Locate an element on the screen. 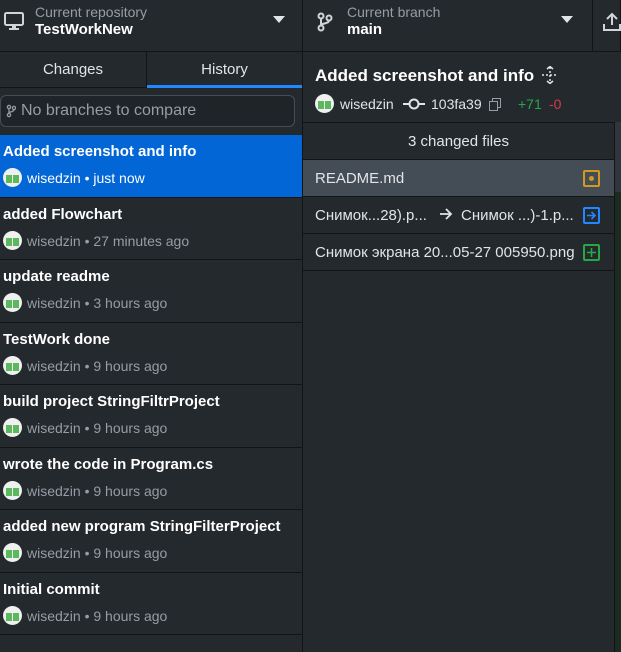 This screenshot has width=621, height=652. commit-meta: wisedzin • just now is located at coordinates (86, 178).